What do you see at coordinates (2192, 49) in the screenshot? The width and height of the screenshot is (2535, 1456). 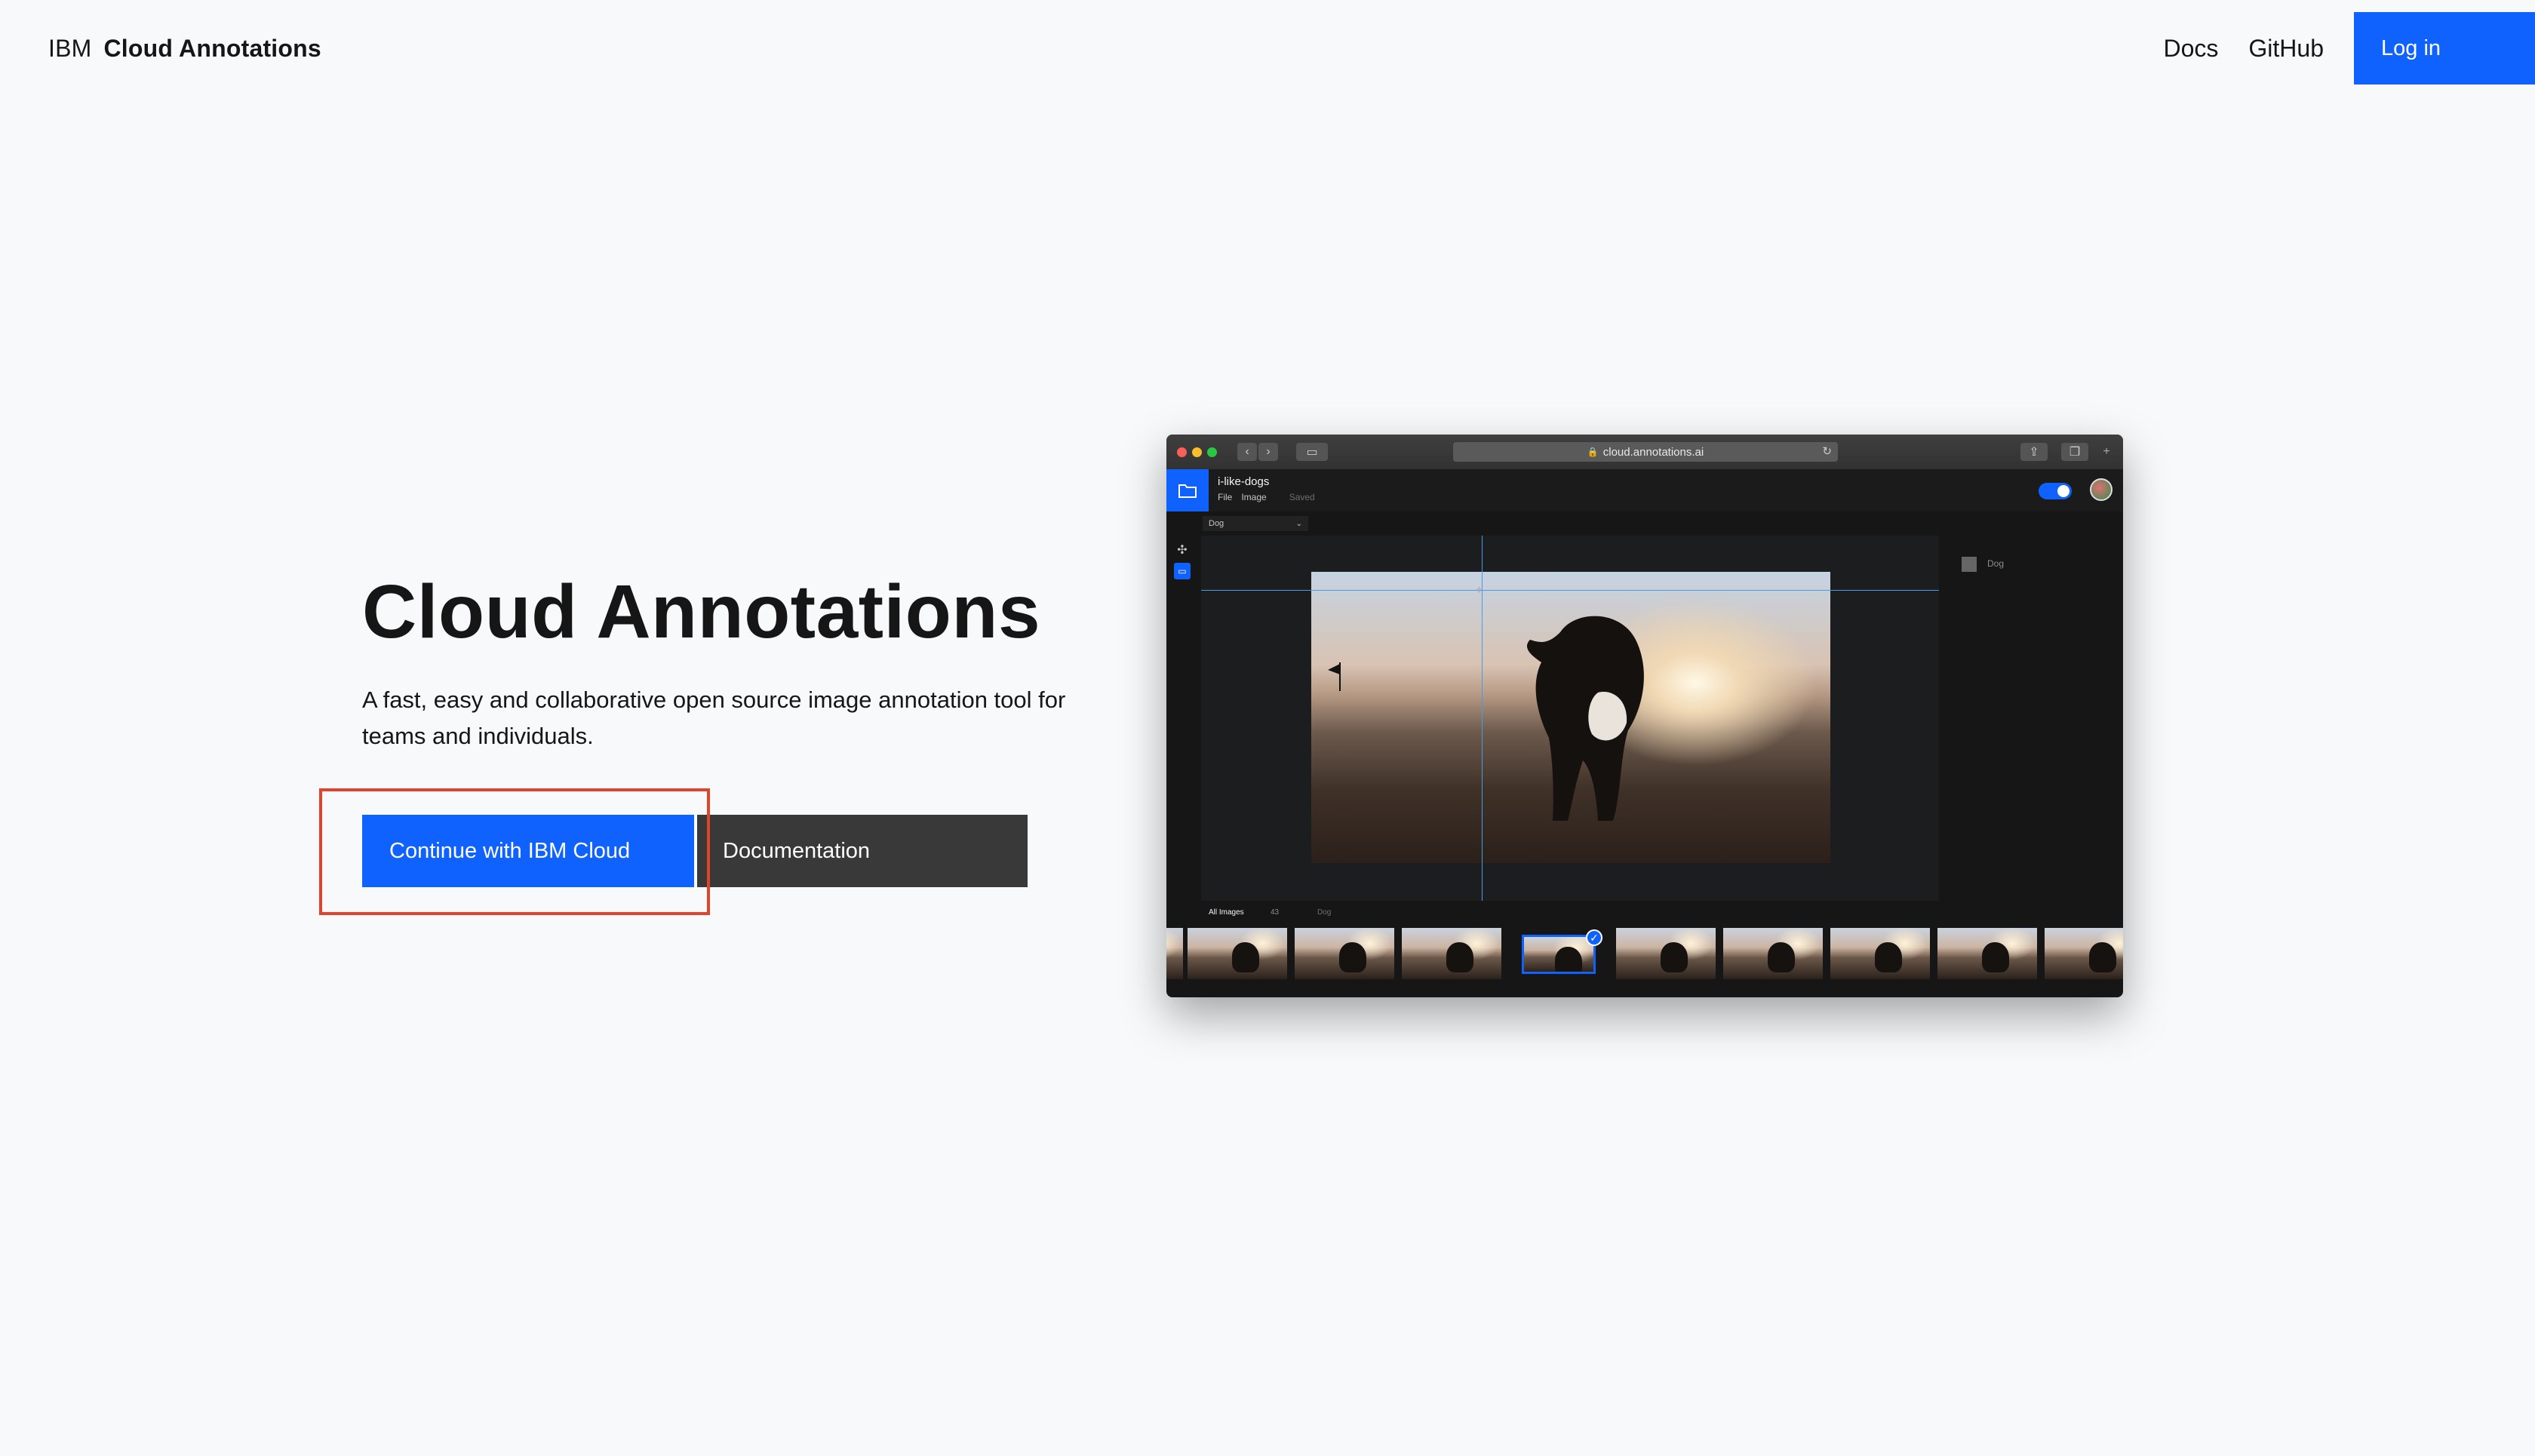 I see `nav-link-docs: Docs` at bounding box center [2192, 49].